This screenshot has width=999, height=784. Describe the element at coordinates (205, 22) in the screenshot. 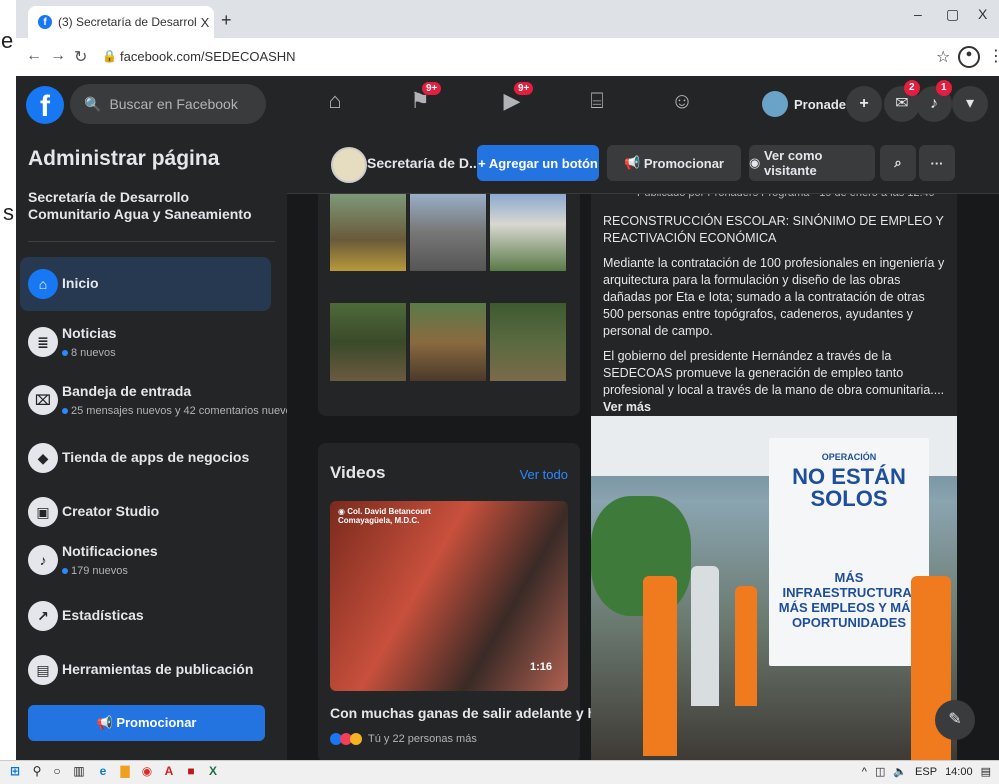

I see `tab-close-icon: X` at that location.